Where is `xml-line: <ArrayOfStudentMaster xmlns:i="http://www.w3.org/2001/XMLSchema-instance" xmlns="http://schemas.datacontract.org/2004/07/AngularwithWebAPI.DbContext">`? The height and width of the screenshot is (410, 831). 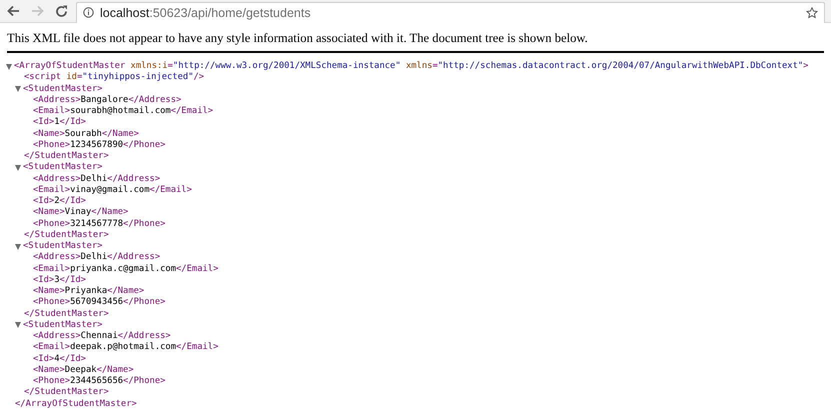 xml-line: <ArrayOfStudentMaster xmlns:i="http://www.w3.org/2001/XMLSchema-instance" xmlns="http://schemas.datacontract.org/2004/07/AngularwithWebAPI.DbContext"> is located at coordinates (411, 66).